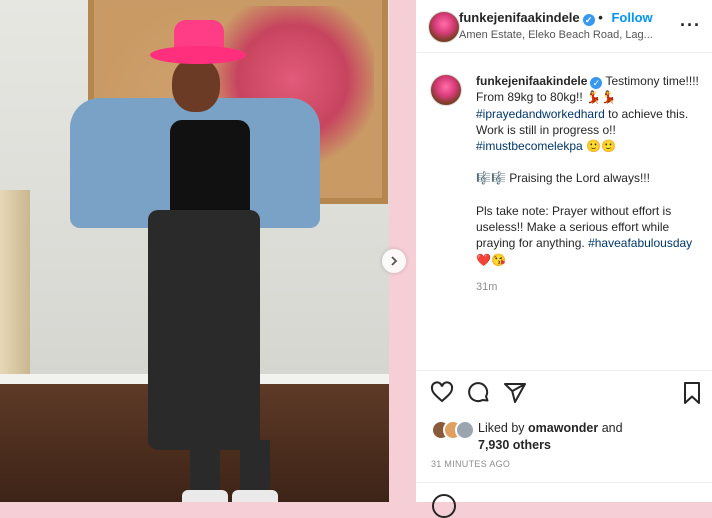 The height and width of the screenshot is (518, 712). Describe the element at coordinates (519, 17) in the screenshot. I see `header-username: funkejenifaakindele` at that location.